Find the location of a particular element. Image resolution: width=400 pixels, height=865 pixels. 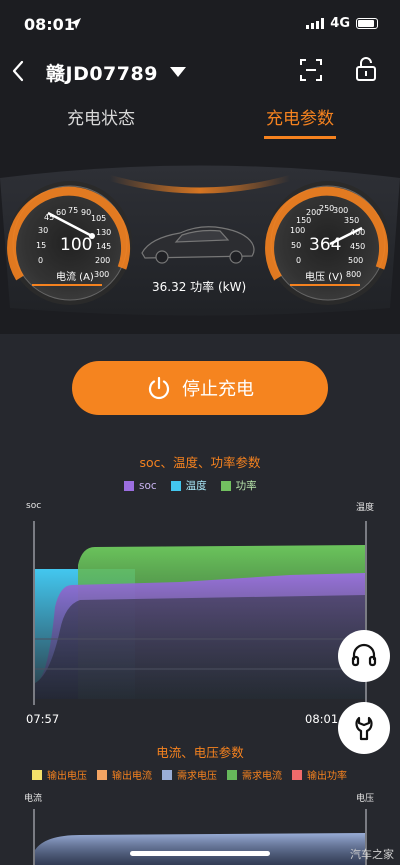

chart2-legend: 输出电压 输出电流 需求电压 需求电流 输出功率 is located at coordinates (189, 774).